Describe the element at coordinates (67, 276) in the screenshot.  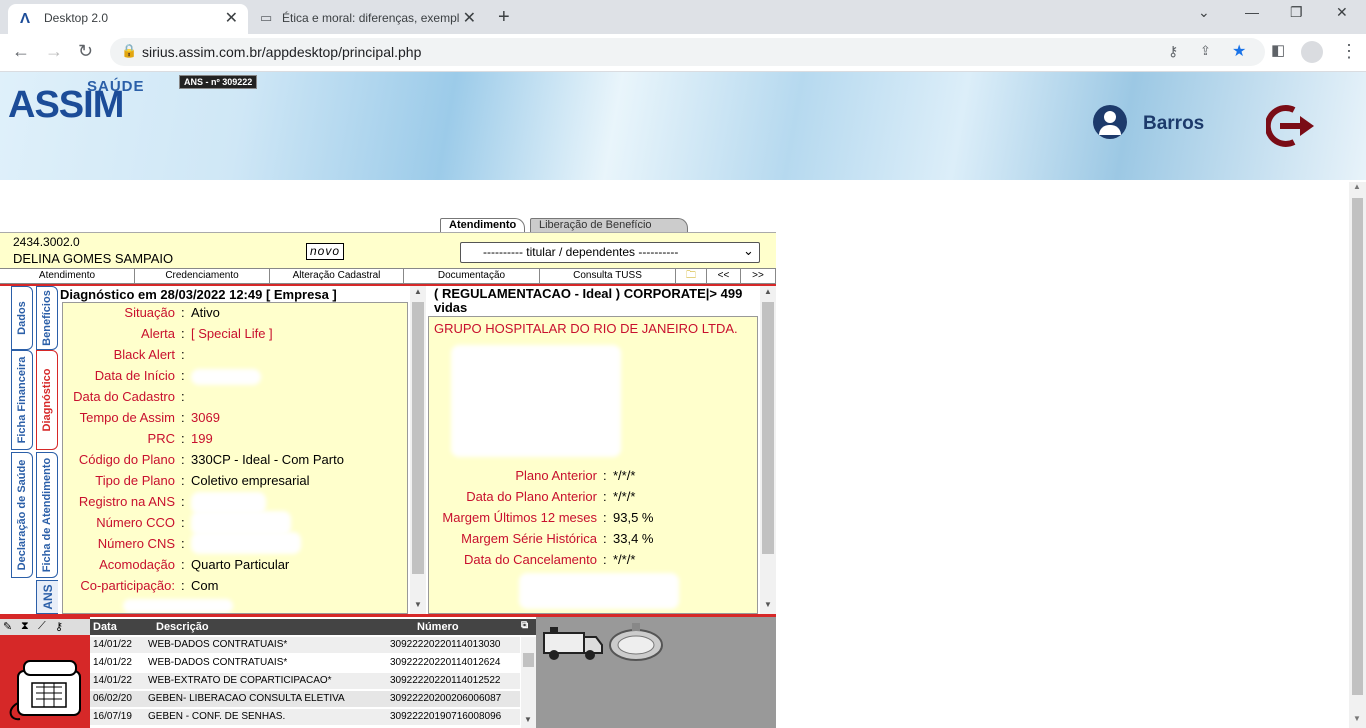
I see `menu-atendimento: Atendimento` at that location.